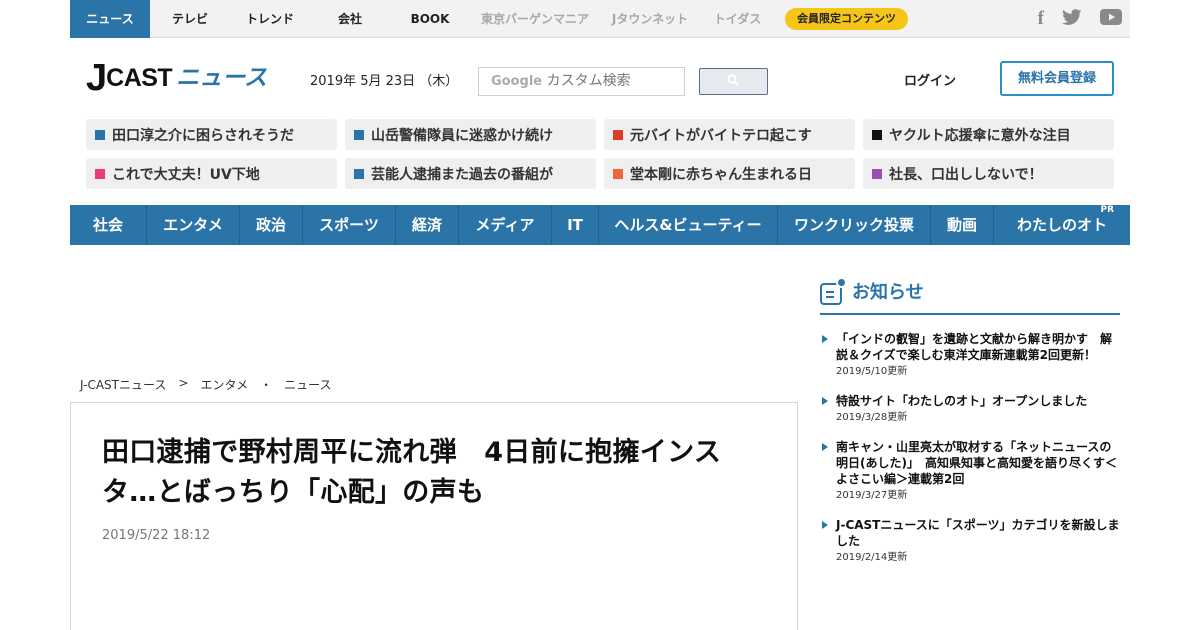  What do you see at coordinates (222, 78) in the screenshot?
I see `logo-news: ニュース` at bounding box center [222, 78].